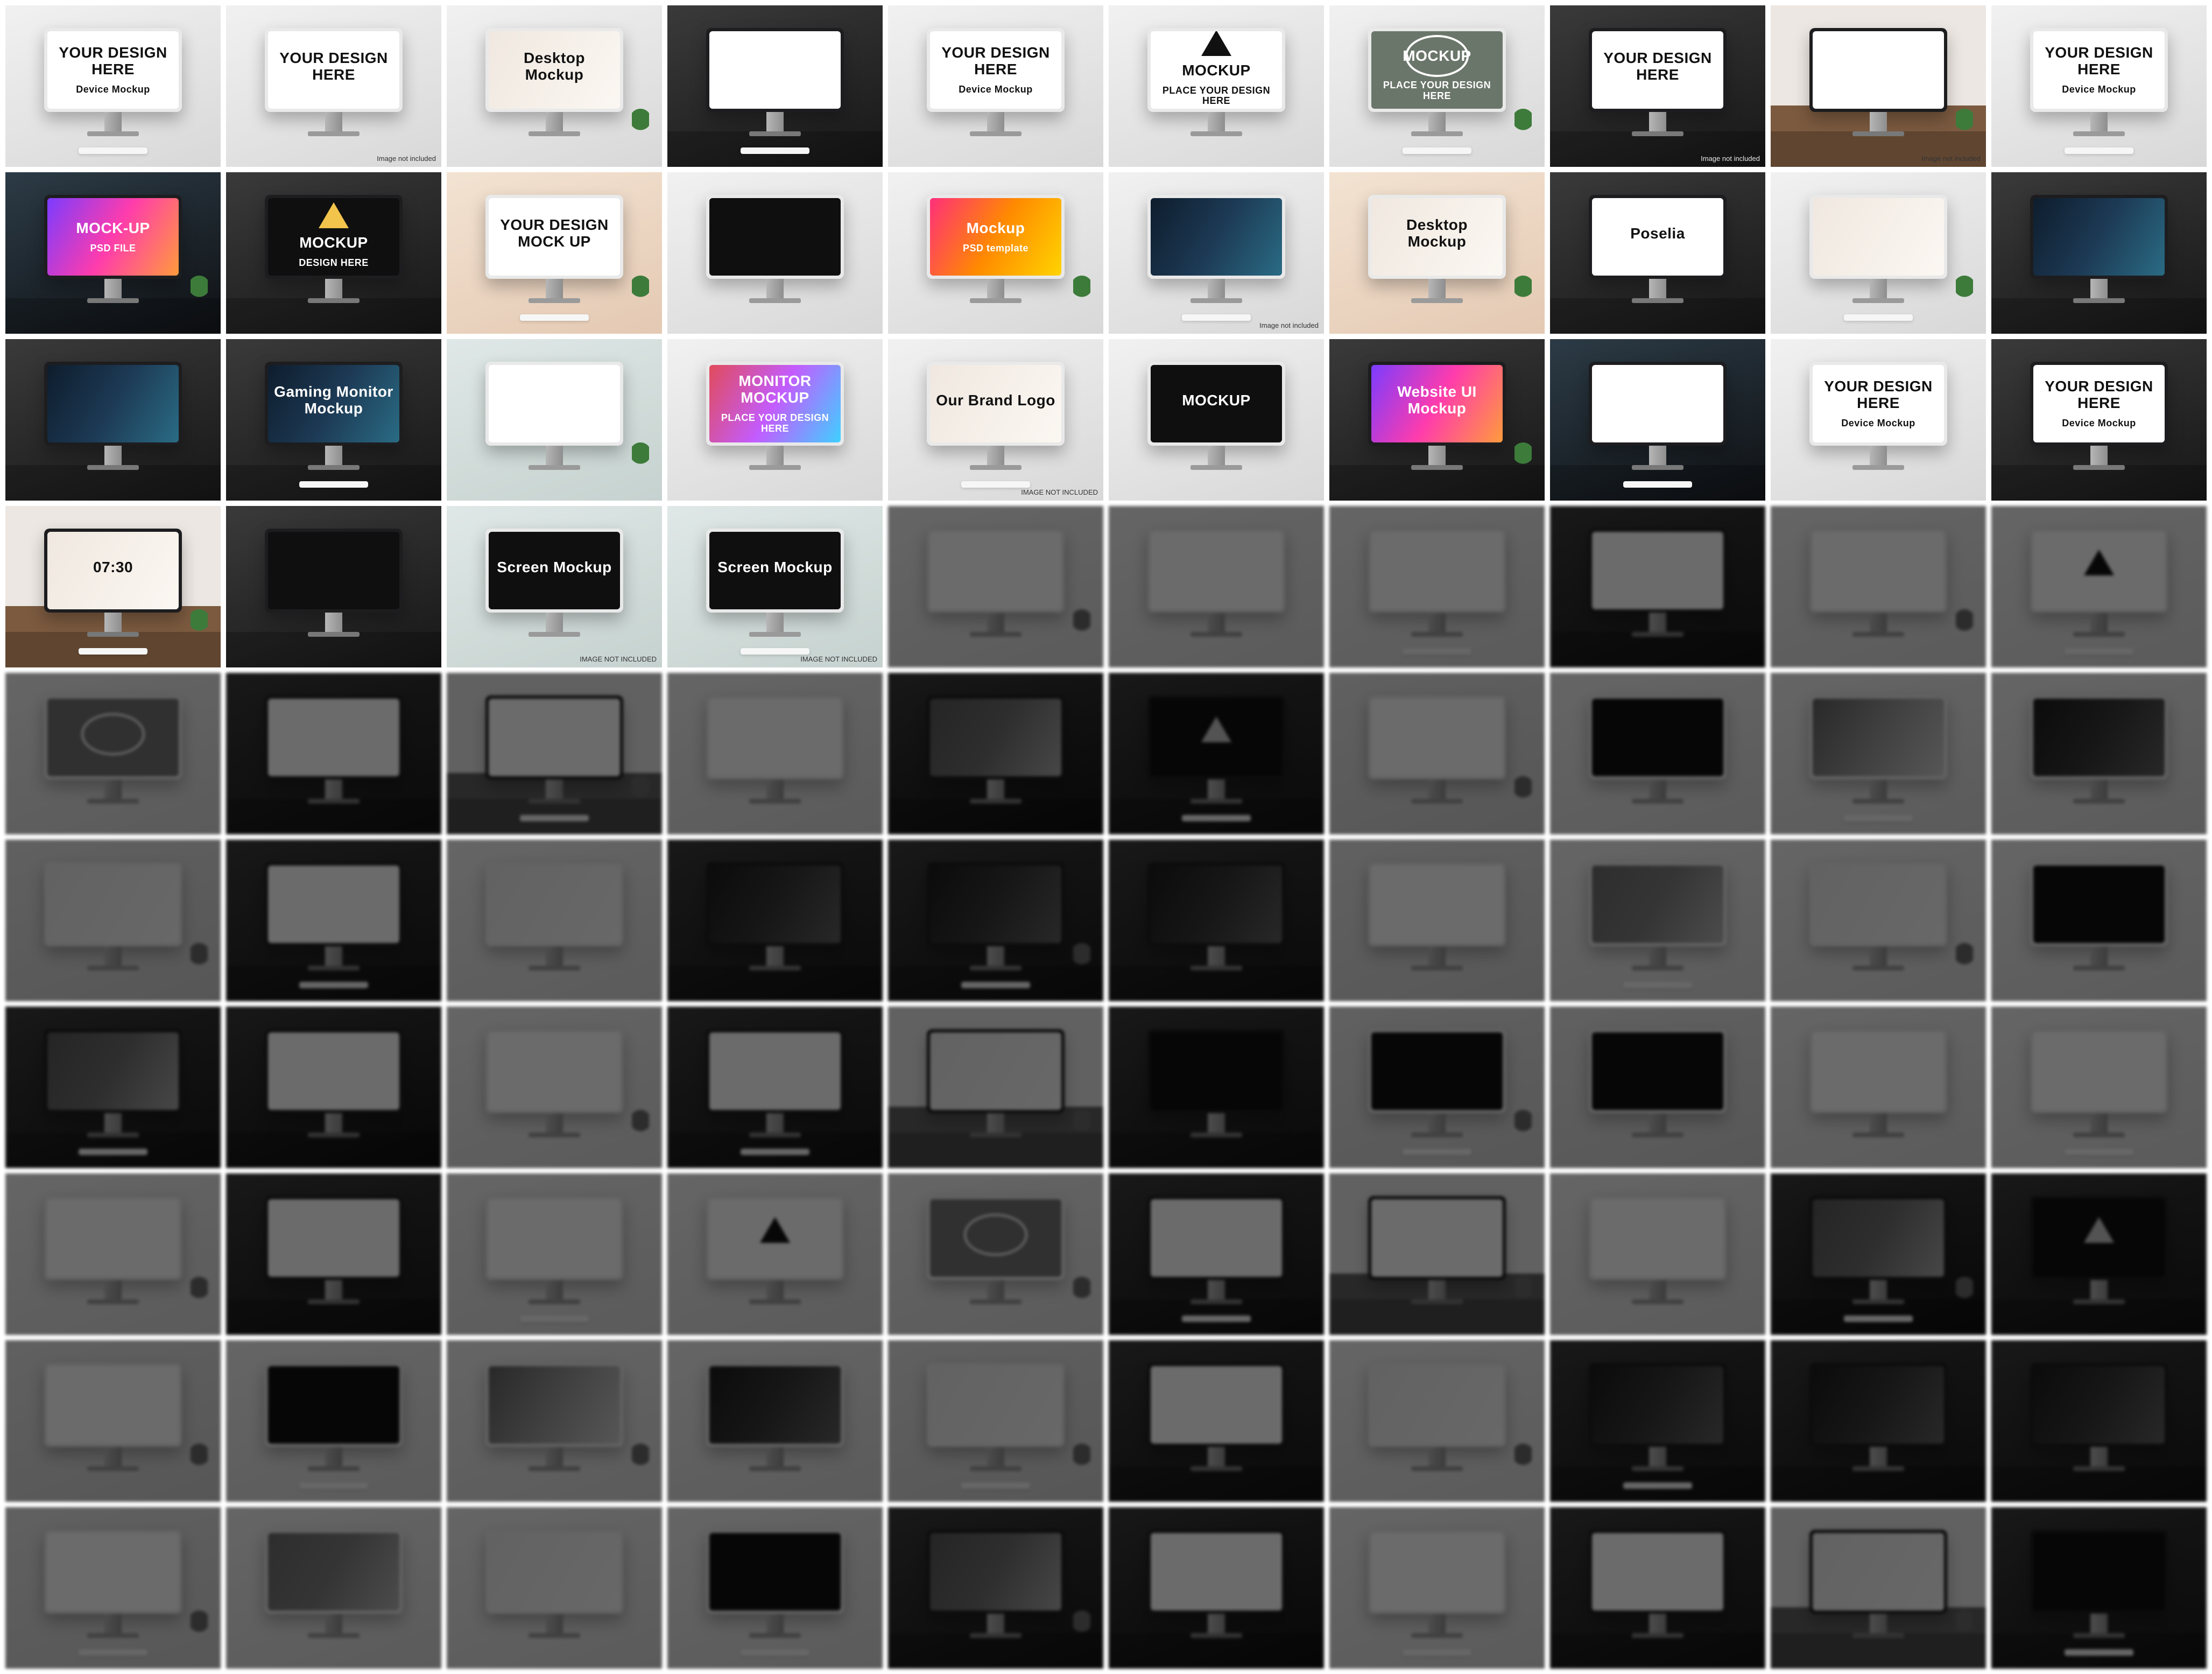 Image resolution: width=2212 pixels, height=1674 pixels. What do you see at coordinates (113, 253) in the screenshot?
I see `mockup-thumbnail: MOCK-UP PSD FILE` at bounding box center [113, 253].